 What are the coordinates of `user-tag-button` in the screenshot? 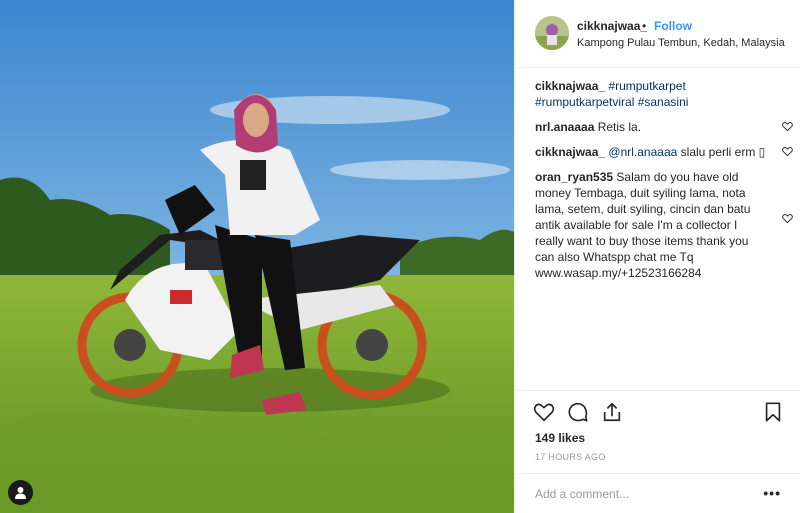 It's located at (20, 492).